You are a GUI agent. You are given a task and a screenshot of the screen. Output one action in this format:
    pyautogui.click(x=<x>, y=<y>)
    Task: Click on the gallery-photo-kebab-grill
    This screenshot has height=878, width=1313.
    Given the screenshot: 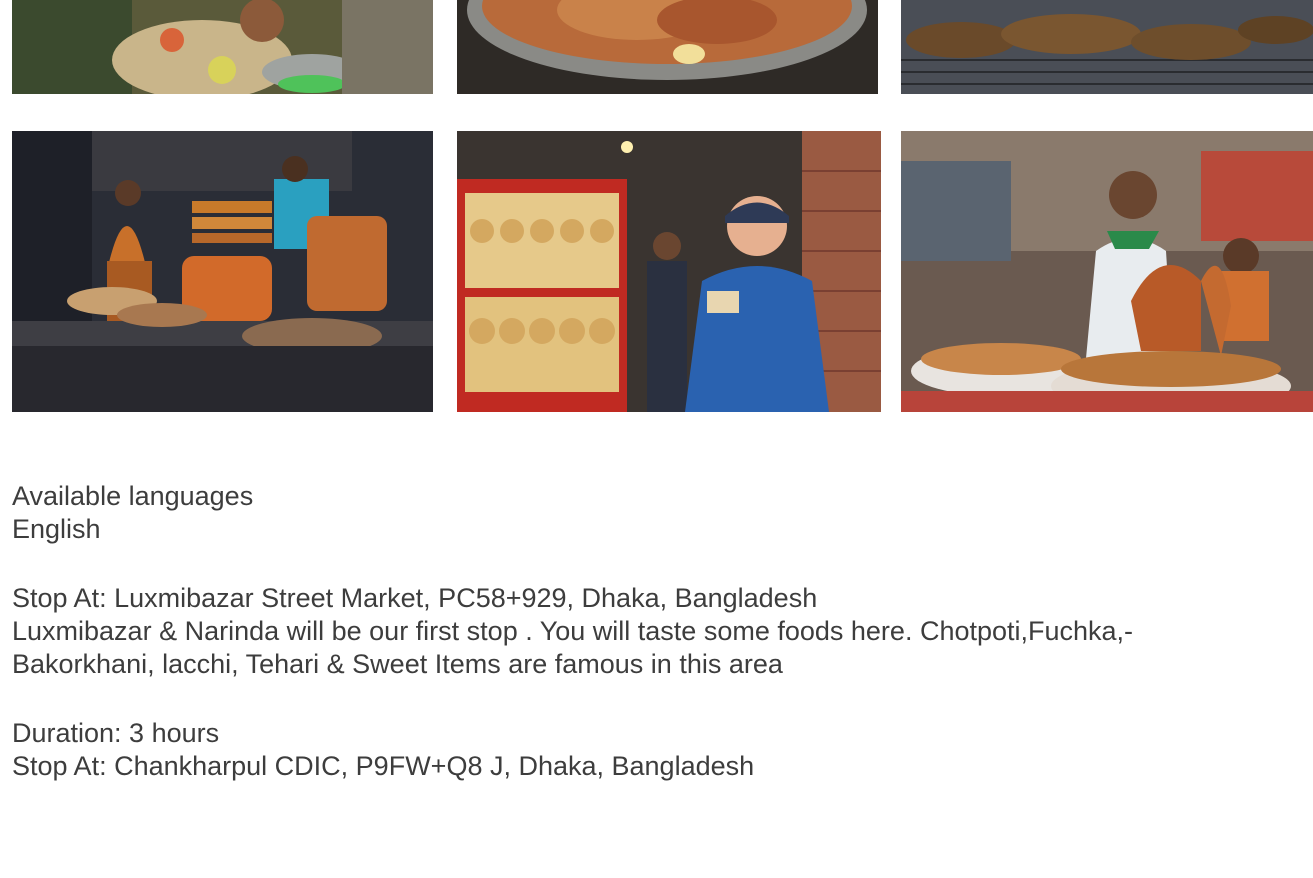 What is the action you would take?
    pyautogui.click(x=1107, y=47)
    